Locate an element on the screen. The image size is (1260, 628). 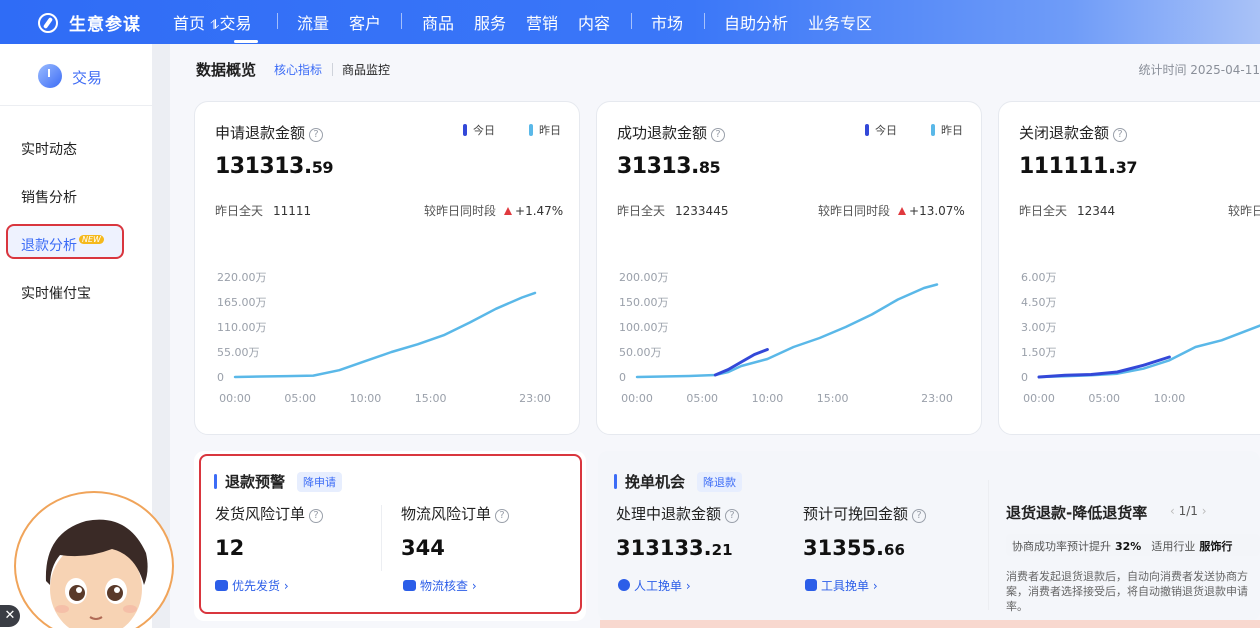
y-tick-label: 150.00万 is located at coordinates (644, 302).